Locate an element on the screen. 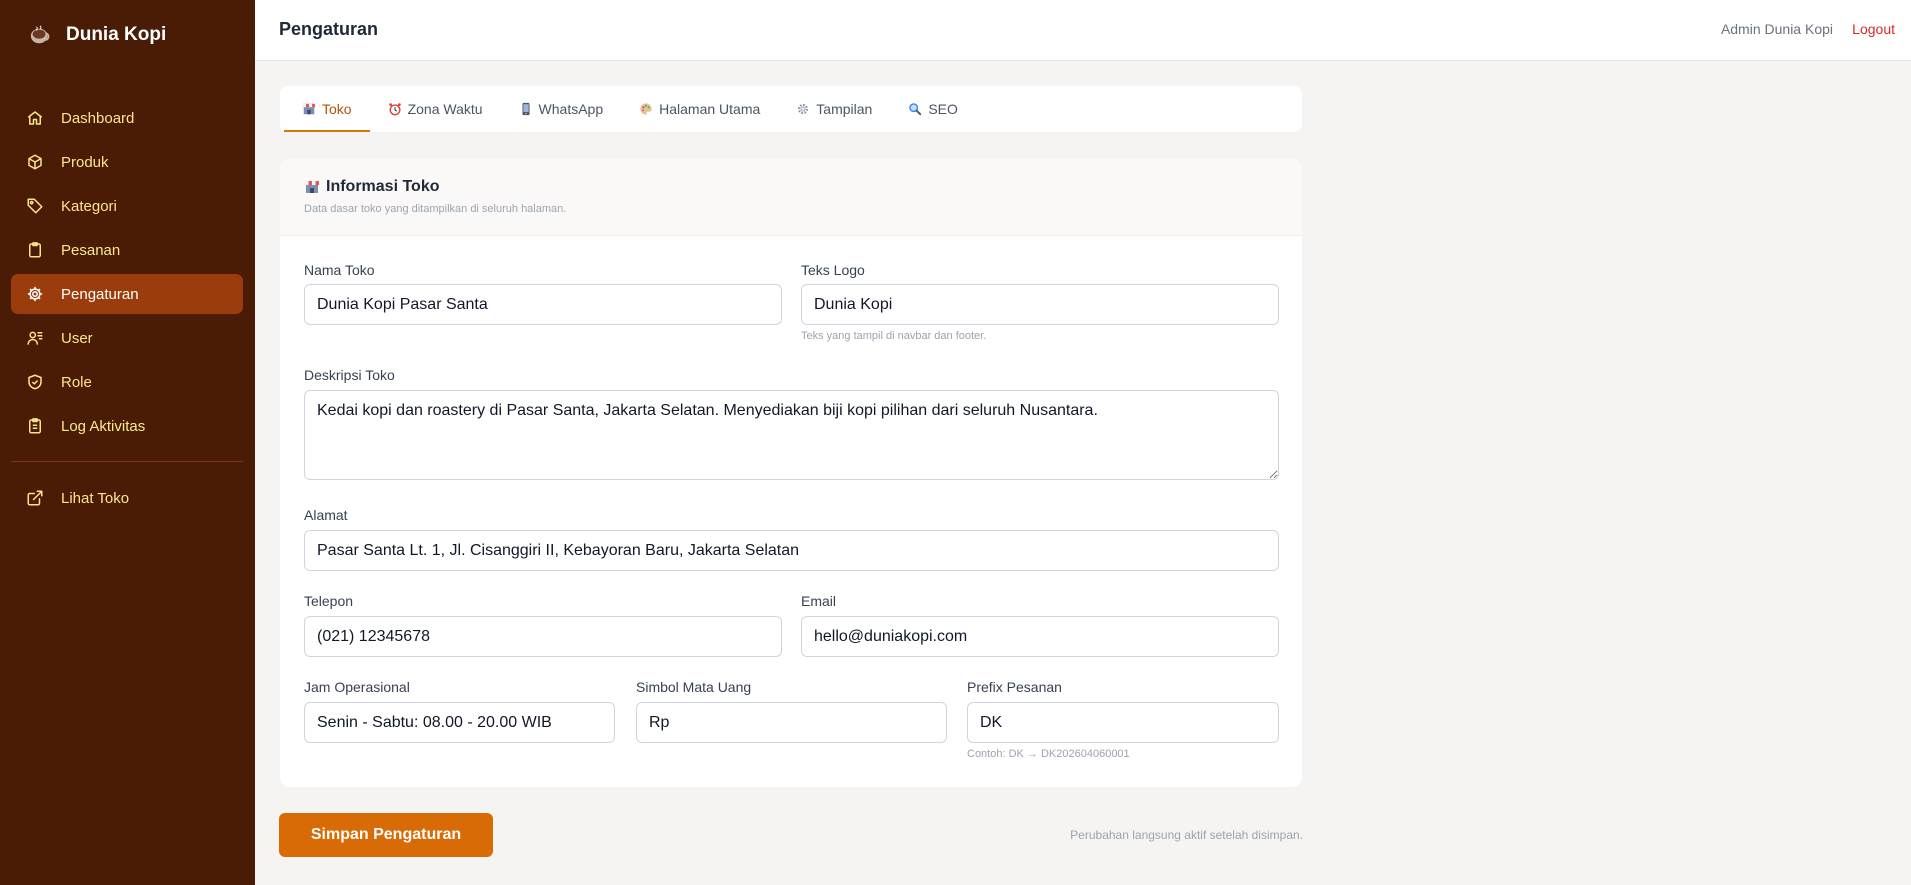 This screenshot has width=1911, height=885. sidebar-item-produk: Produk is located at coordinates (127, 162).